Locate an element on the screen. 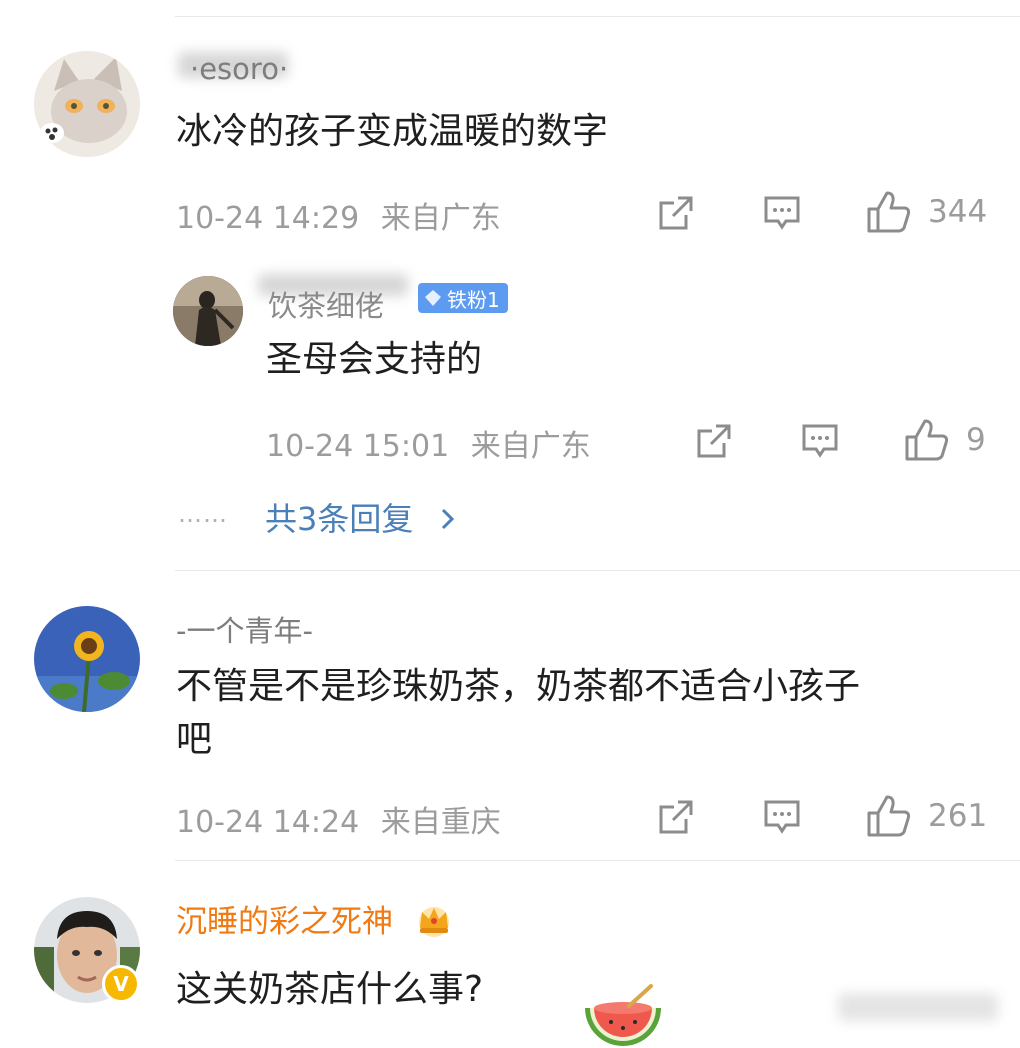  cat-avatar-icon is located at coordinates (87, 104).